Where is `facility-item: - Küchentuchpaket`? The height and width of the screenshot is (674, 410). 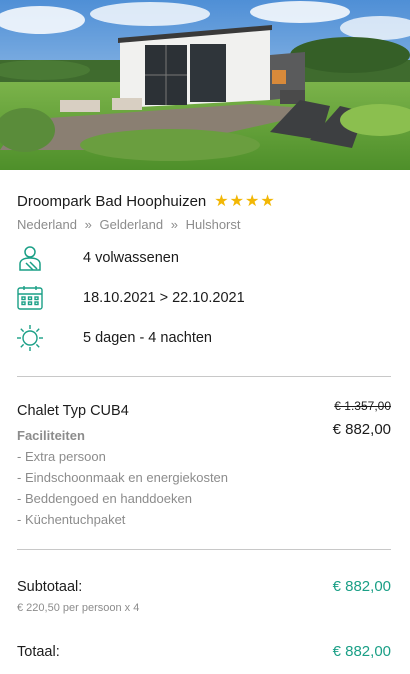 facility-item: - Küchentuchpaket is located at coordinates (71, 519).